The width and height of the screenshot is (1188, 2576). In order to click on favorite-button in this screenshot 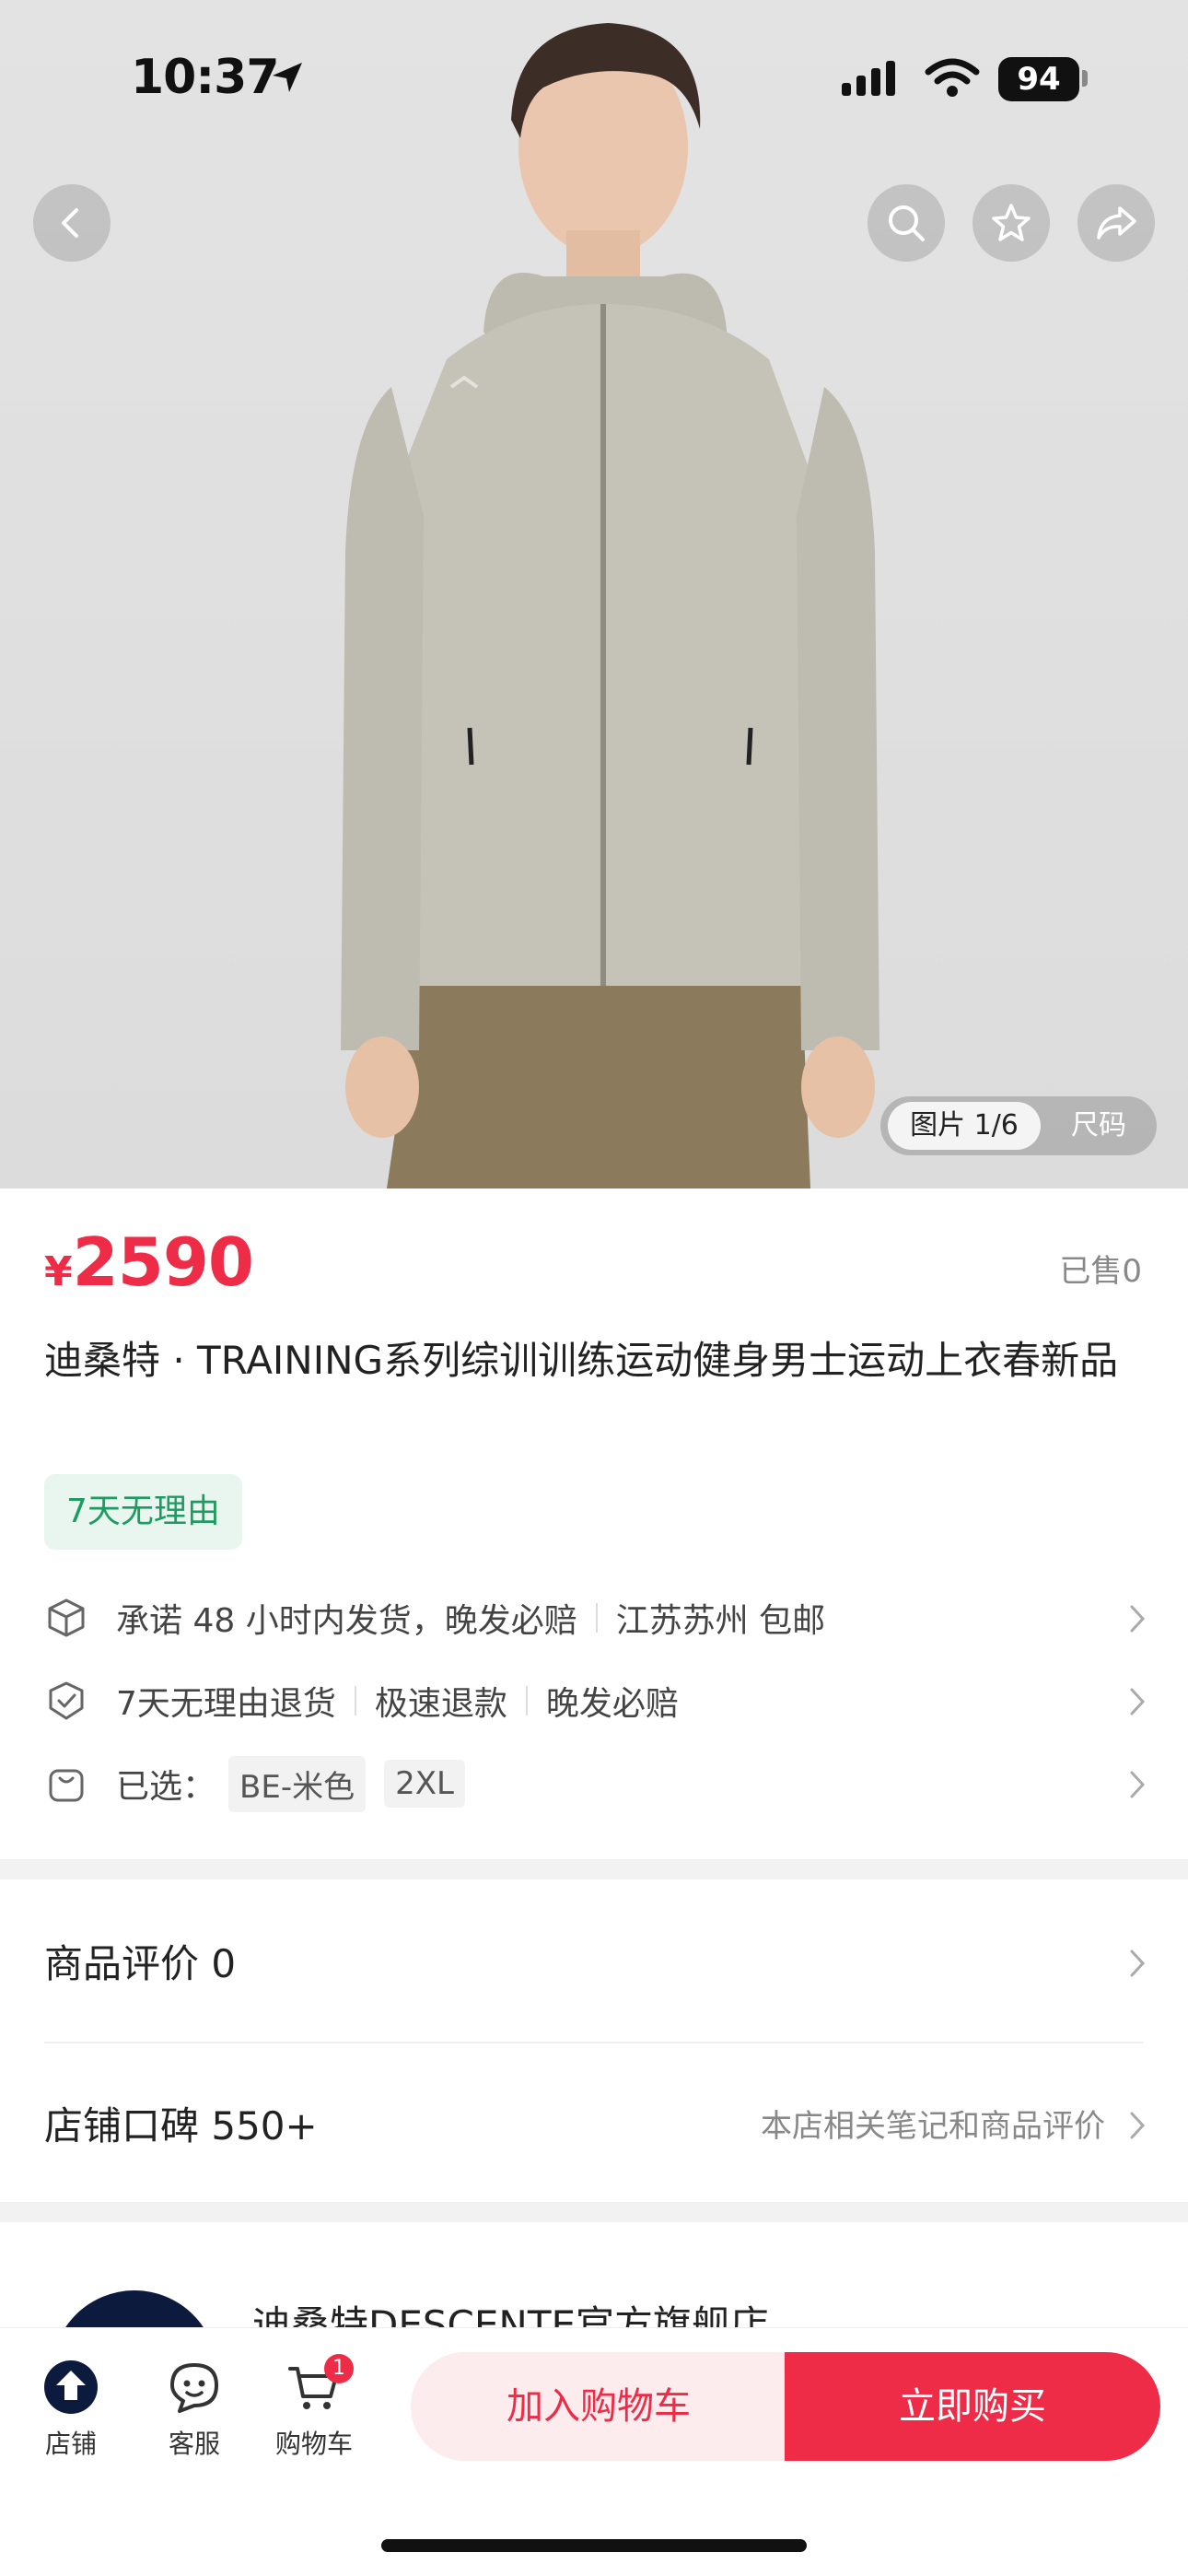, I will do `click(1011, 223)`.